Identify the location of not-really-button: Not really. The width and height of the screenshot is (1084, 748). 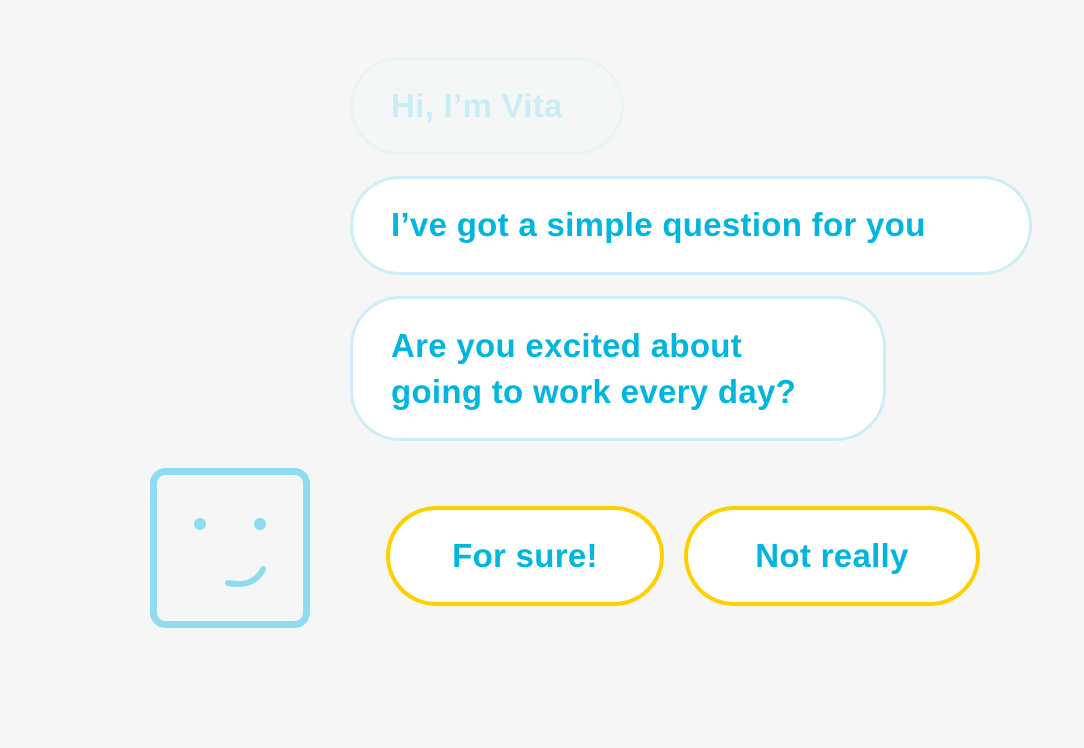
(832, 556).